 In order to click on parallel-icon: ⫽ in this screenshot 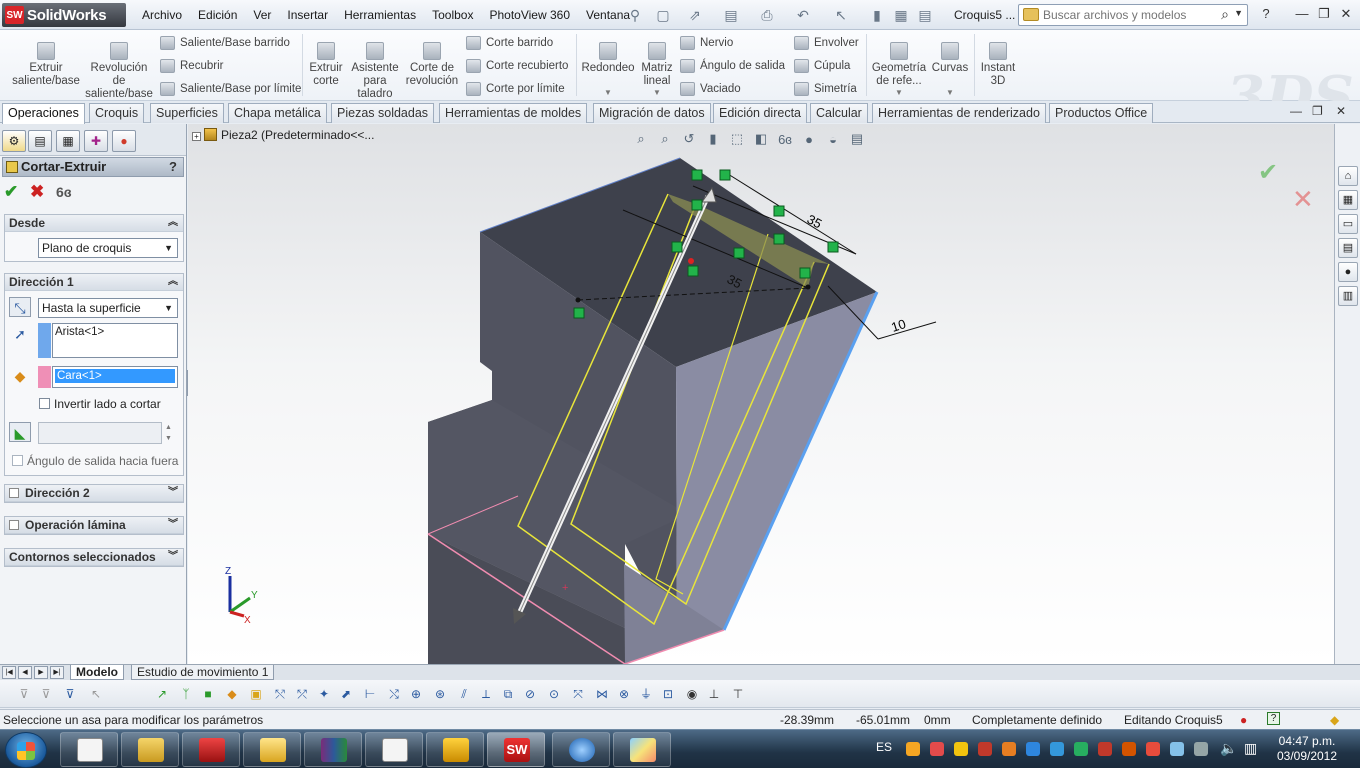, I will do `click(464, 694)`.